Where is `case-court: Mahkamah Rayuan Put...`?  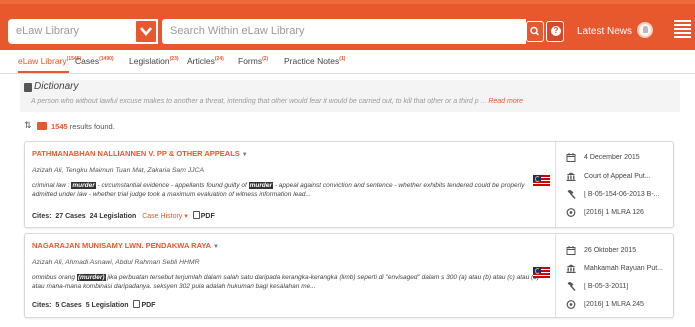
case-court: Mahkamah Rayuan Put... is located at coordinates (623, 268).